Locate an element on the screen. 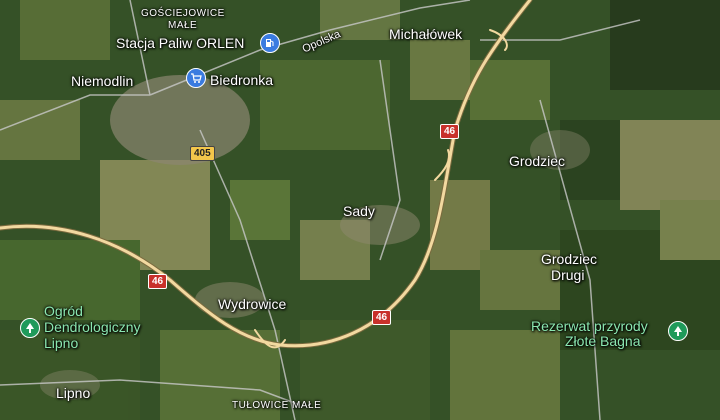 The height and width of the screenshot is (420, 720). poi-marker-biedronka is located at coordinates (196, 78).